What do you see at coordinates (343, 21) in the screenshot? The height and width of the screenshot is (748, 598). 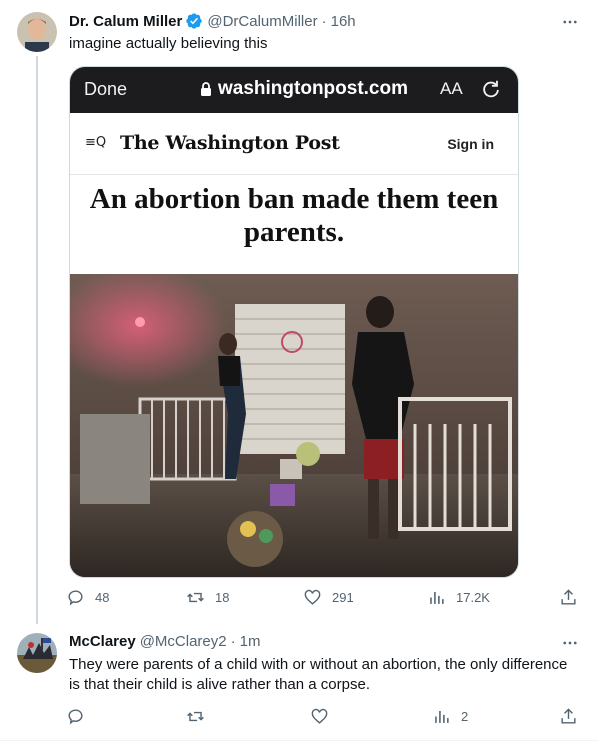 I see `tweet-time: 16h` at bounding box center [343, 21].